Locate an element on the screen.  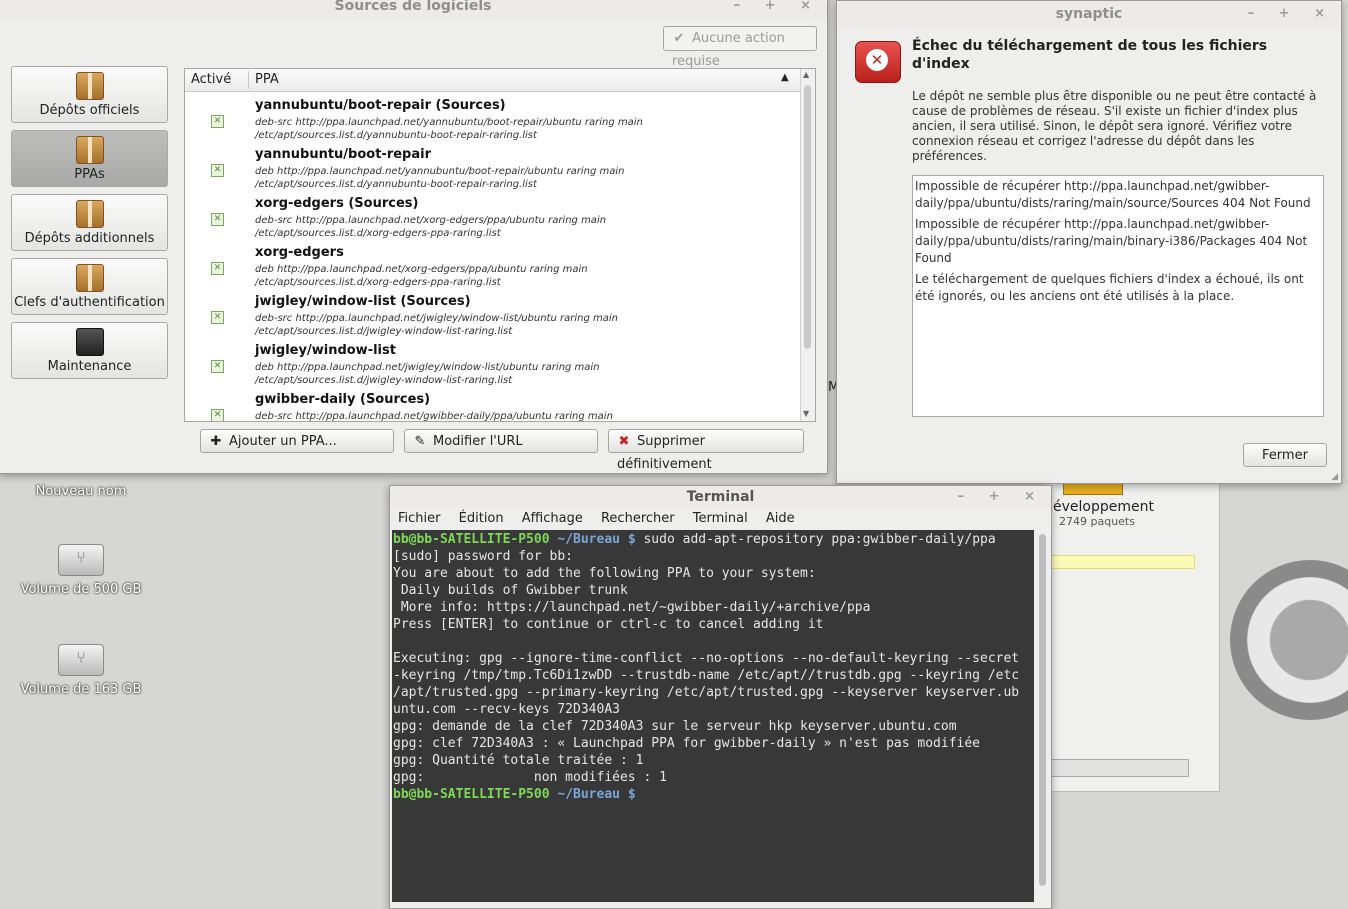
ppa-list-scrollbar: ▲ ▼ is located at coordinates (807, 245).